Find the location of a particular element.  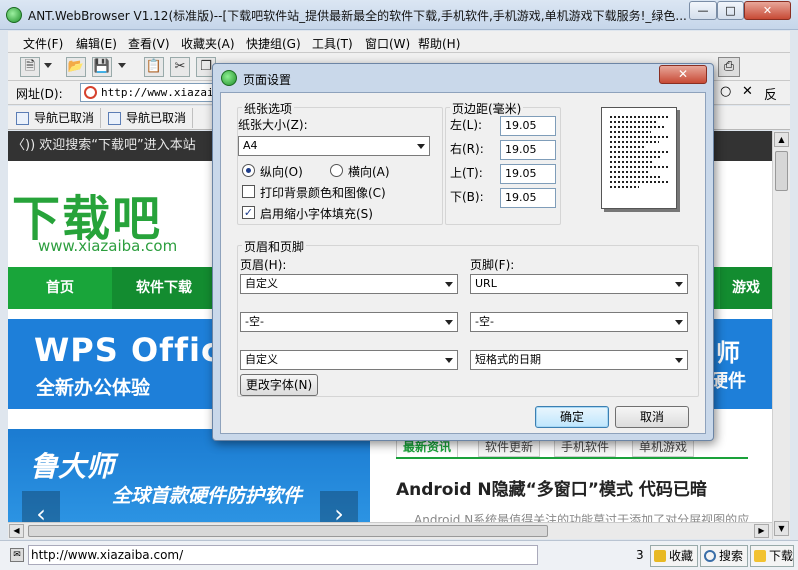

site-icon is located at coordinates (90, 92).